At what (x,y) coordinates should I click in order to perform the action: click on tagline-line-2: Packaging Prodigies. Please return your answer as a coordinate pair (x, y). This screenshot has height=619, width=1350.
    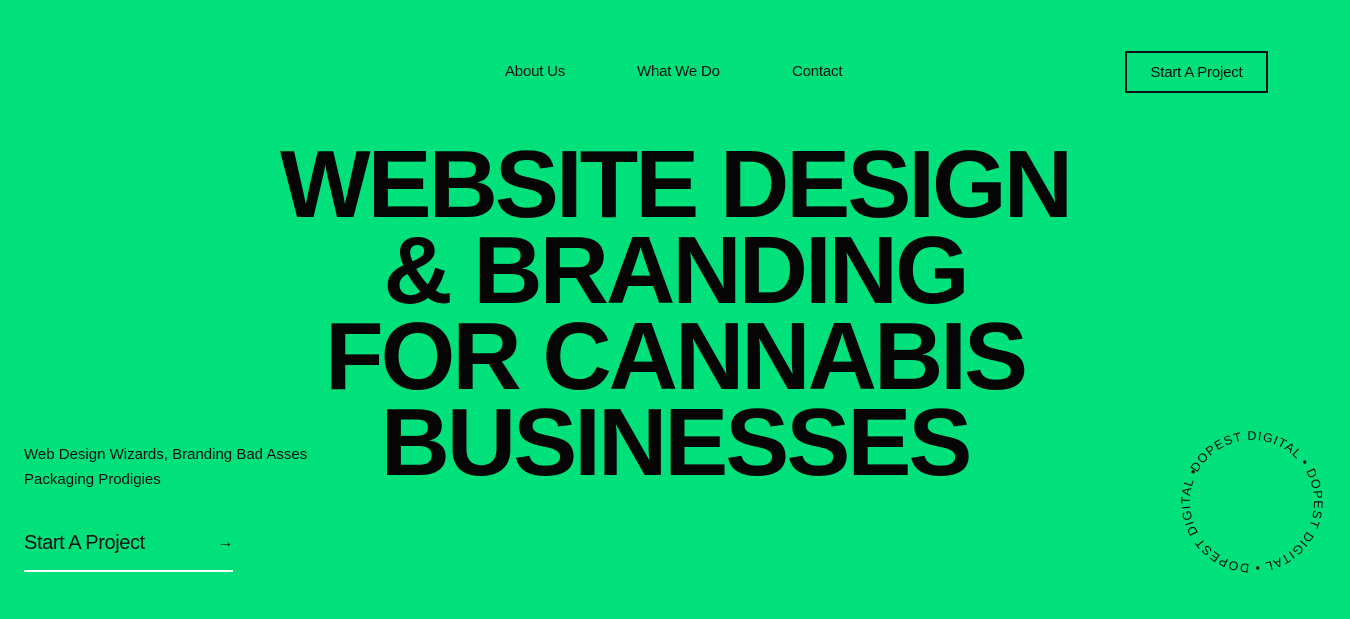
    Looking at the image, I should click on (92, 479).